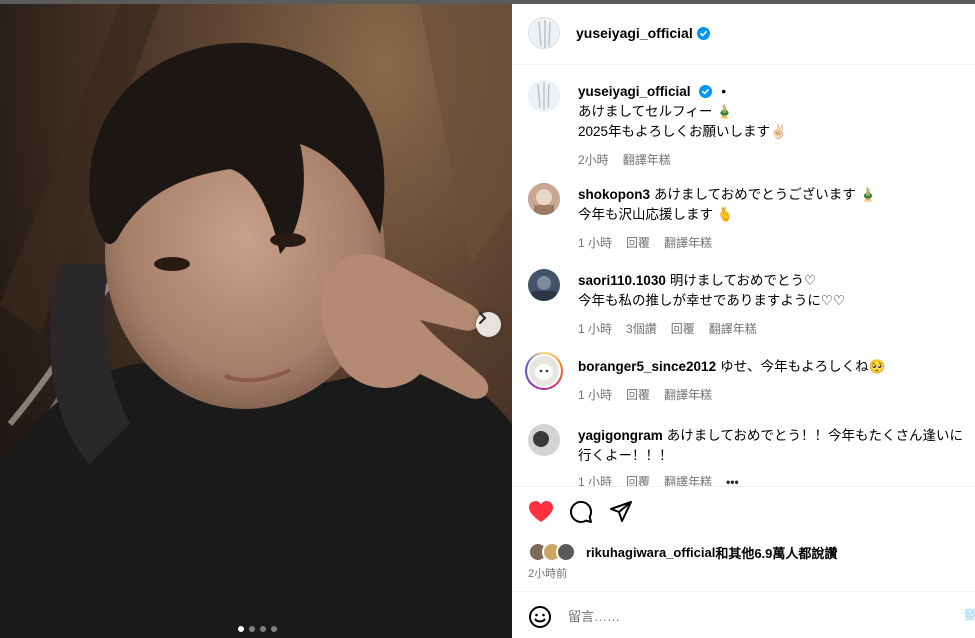 The width and height of the screenshot is (975, 638). What do you see at coordinates (593, 160) in the screenshot?
I see `caption-time: 2小時` at bounding box center [593, 160].